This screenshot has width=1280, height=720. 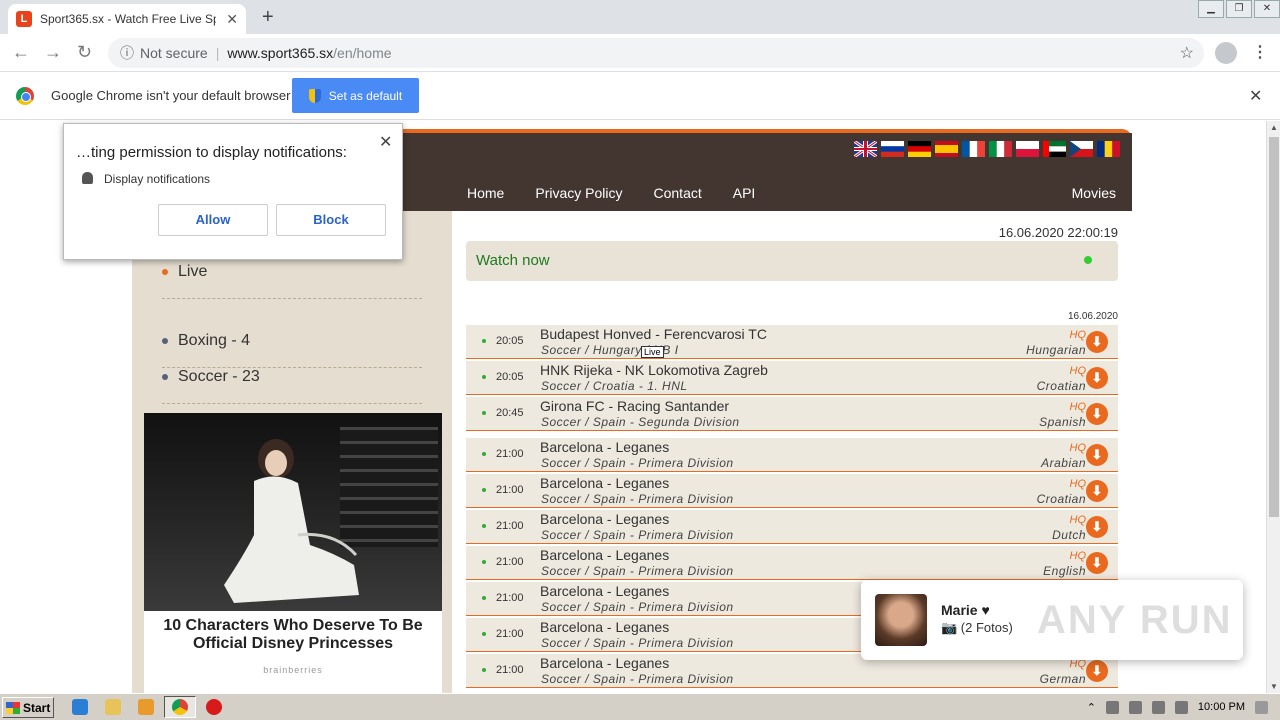 I want to click on nav-home: Home, so click(x=485, y=193).